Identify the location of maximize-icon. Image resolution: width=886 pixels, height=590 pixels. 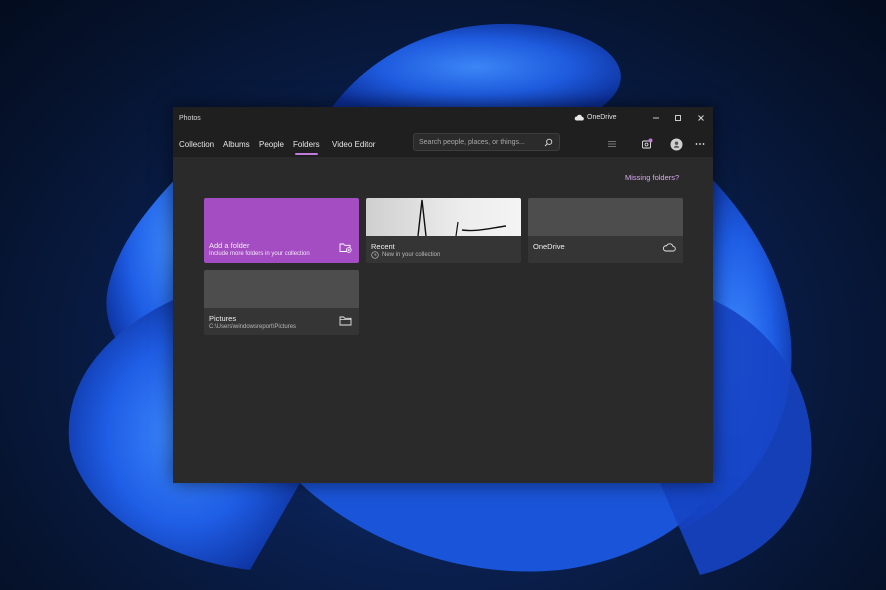
(678, 118).